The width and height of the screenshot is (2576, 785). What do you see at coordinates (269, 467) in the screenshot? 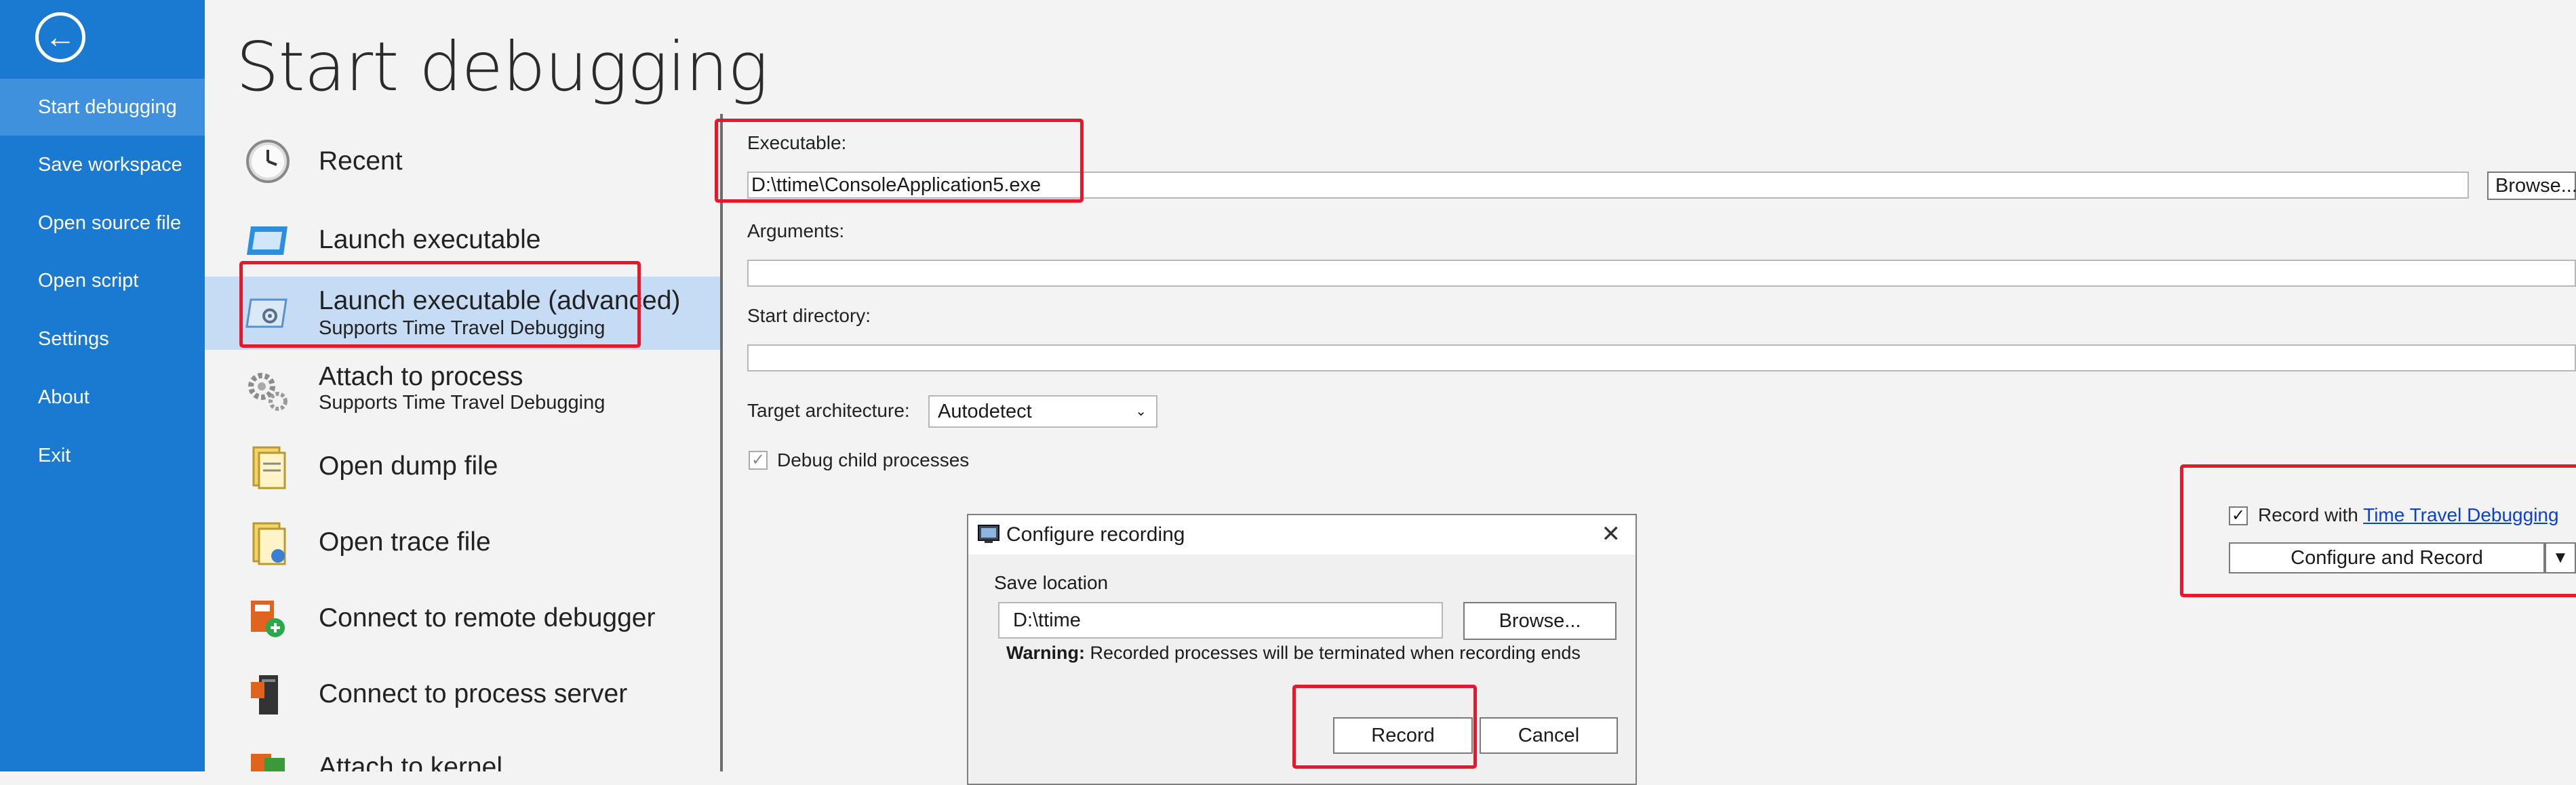
I see `dump-file-icon` at bounding box center [269, 467].